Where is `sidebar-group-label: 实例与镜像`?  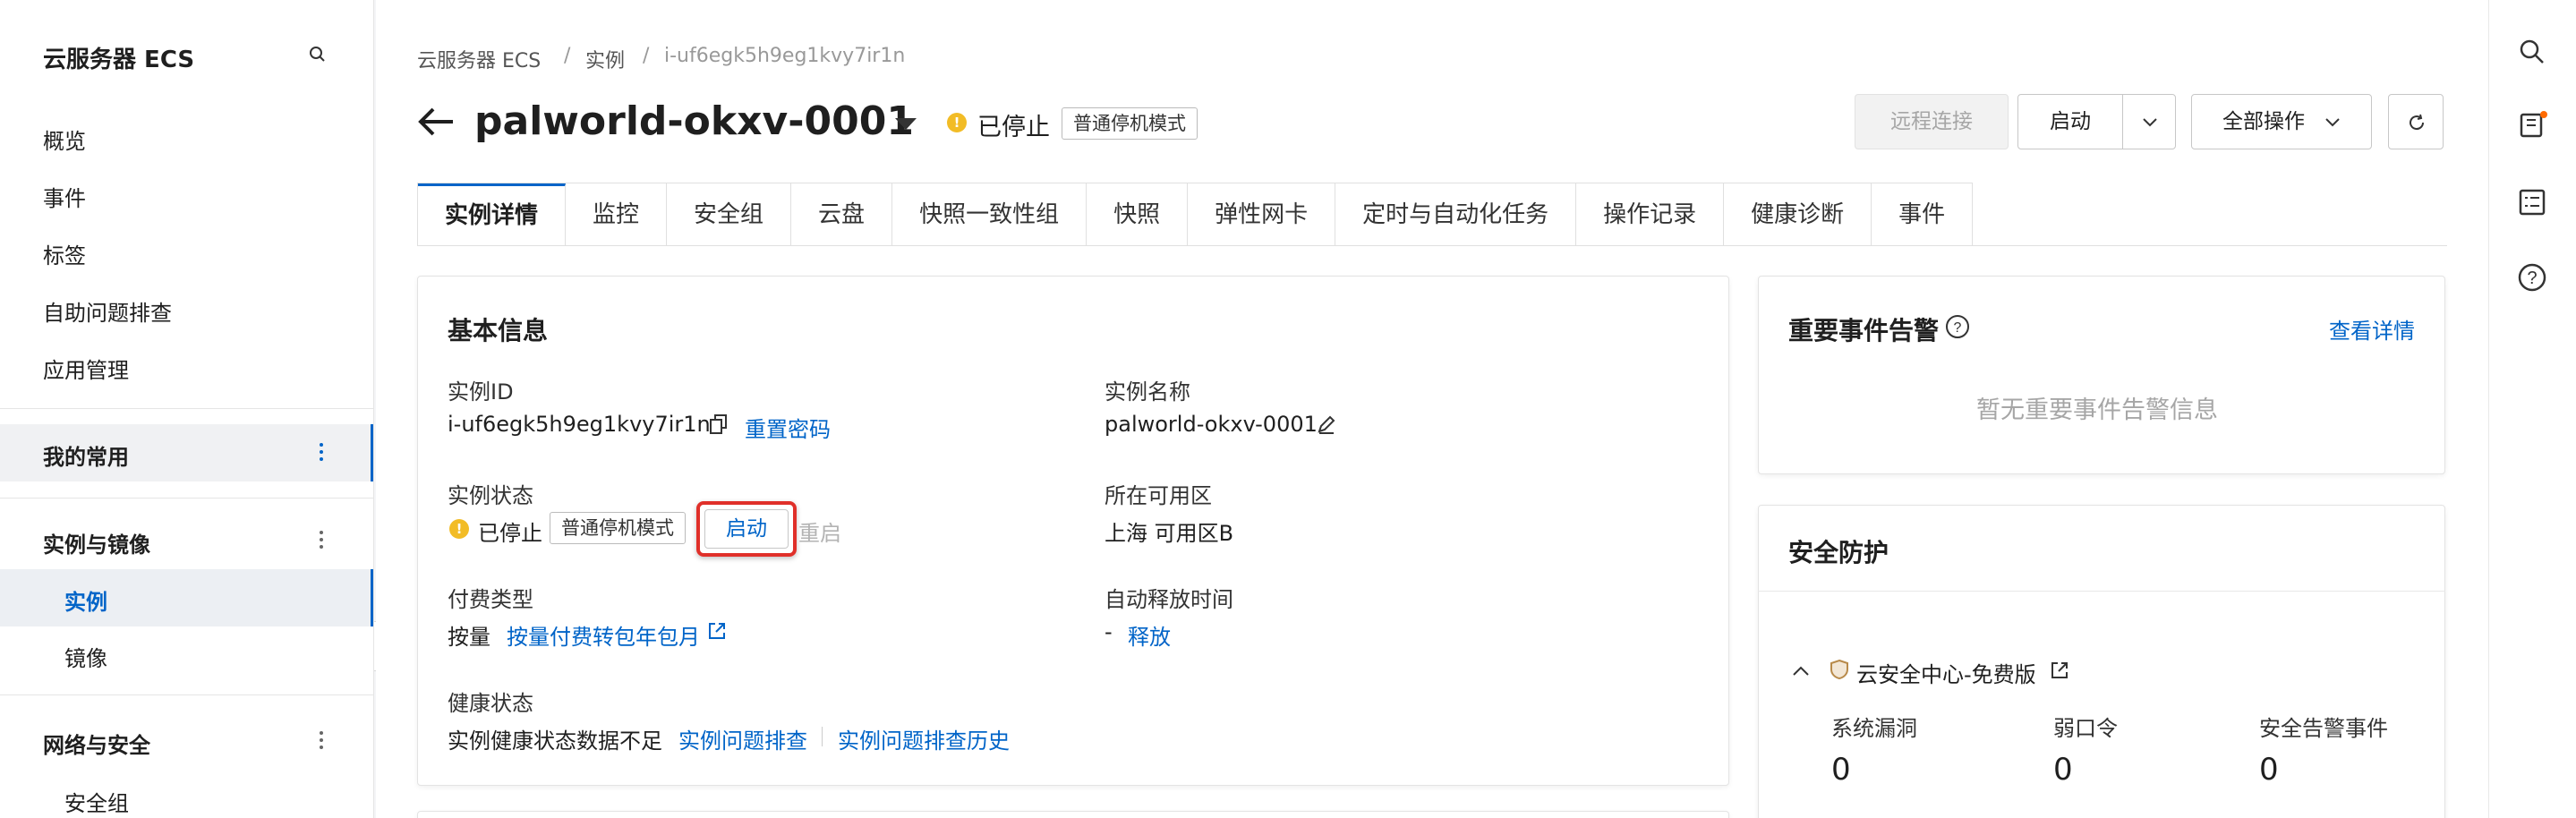 sidebar-group-label: 实例与镜像 is located at coordinates (96, 545).